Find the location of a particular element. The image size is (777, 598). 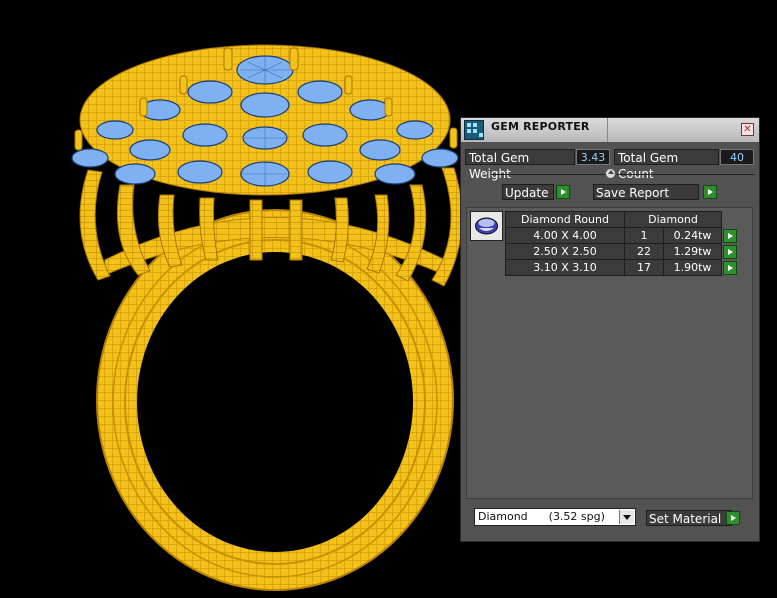

material-select: Diamond (3.52 spg) is located at coordinates (555, 517).